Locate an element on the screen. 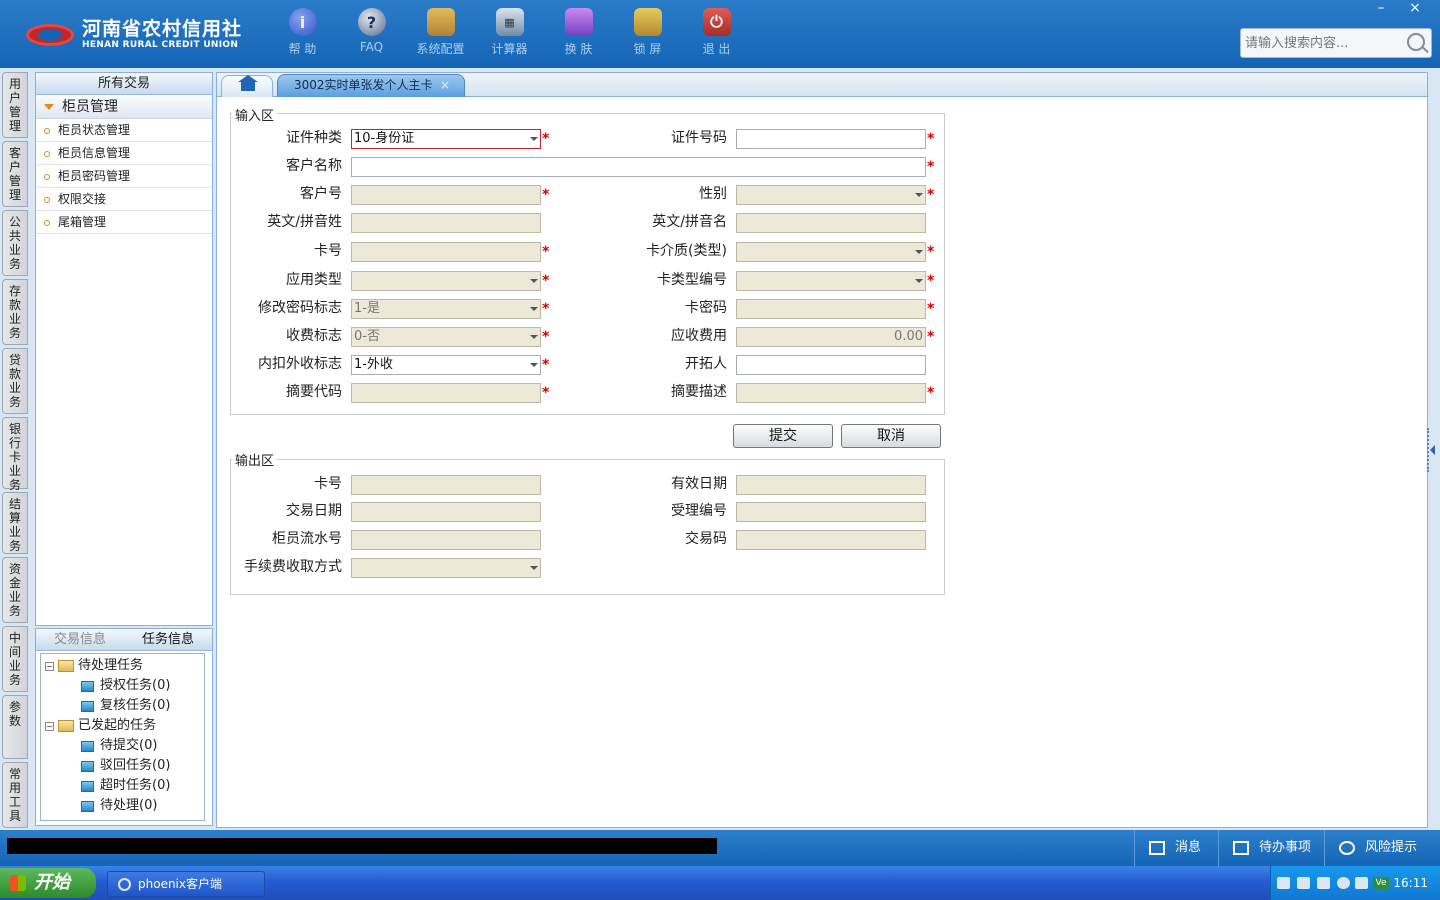 The width and height of the screenshot is (1440, 900). summary-code-input is located at coordinates (446, 393).